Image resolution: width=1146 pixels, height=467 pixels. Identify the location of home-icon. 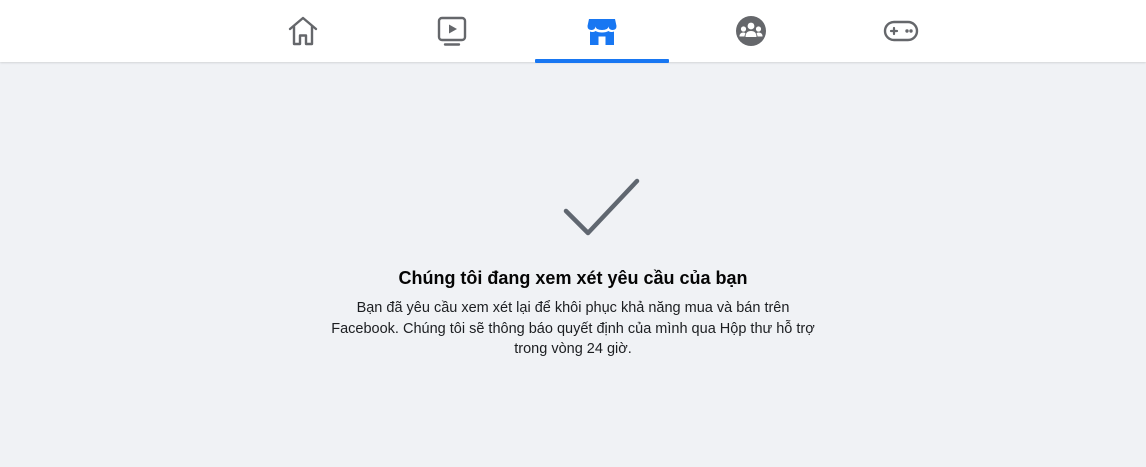
(303, 31).